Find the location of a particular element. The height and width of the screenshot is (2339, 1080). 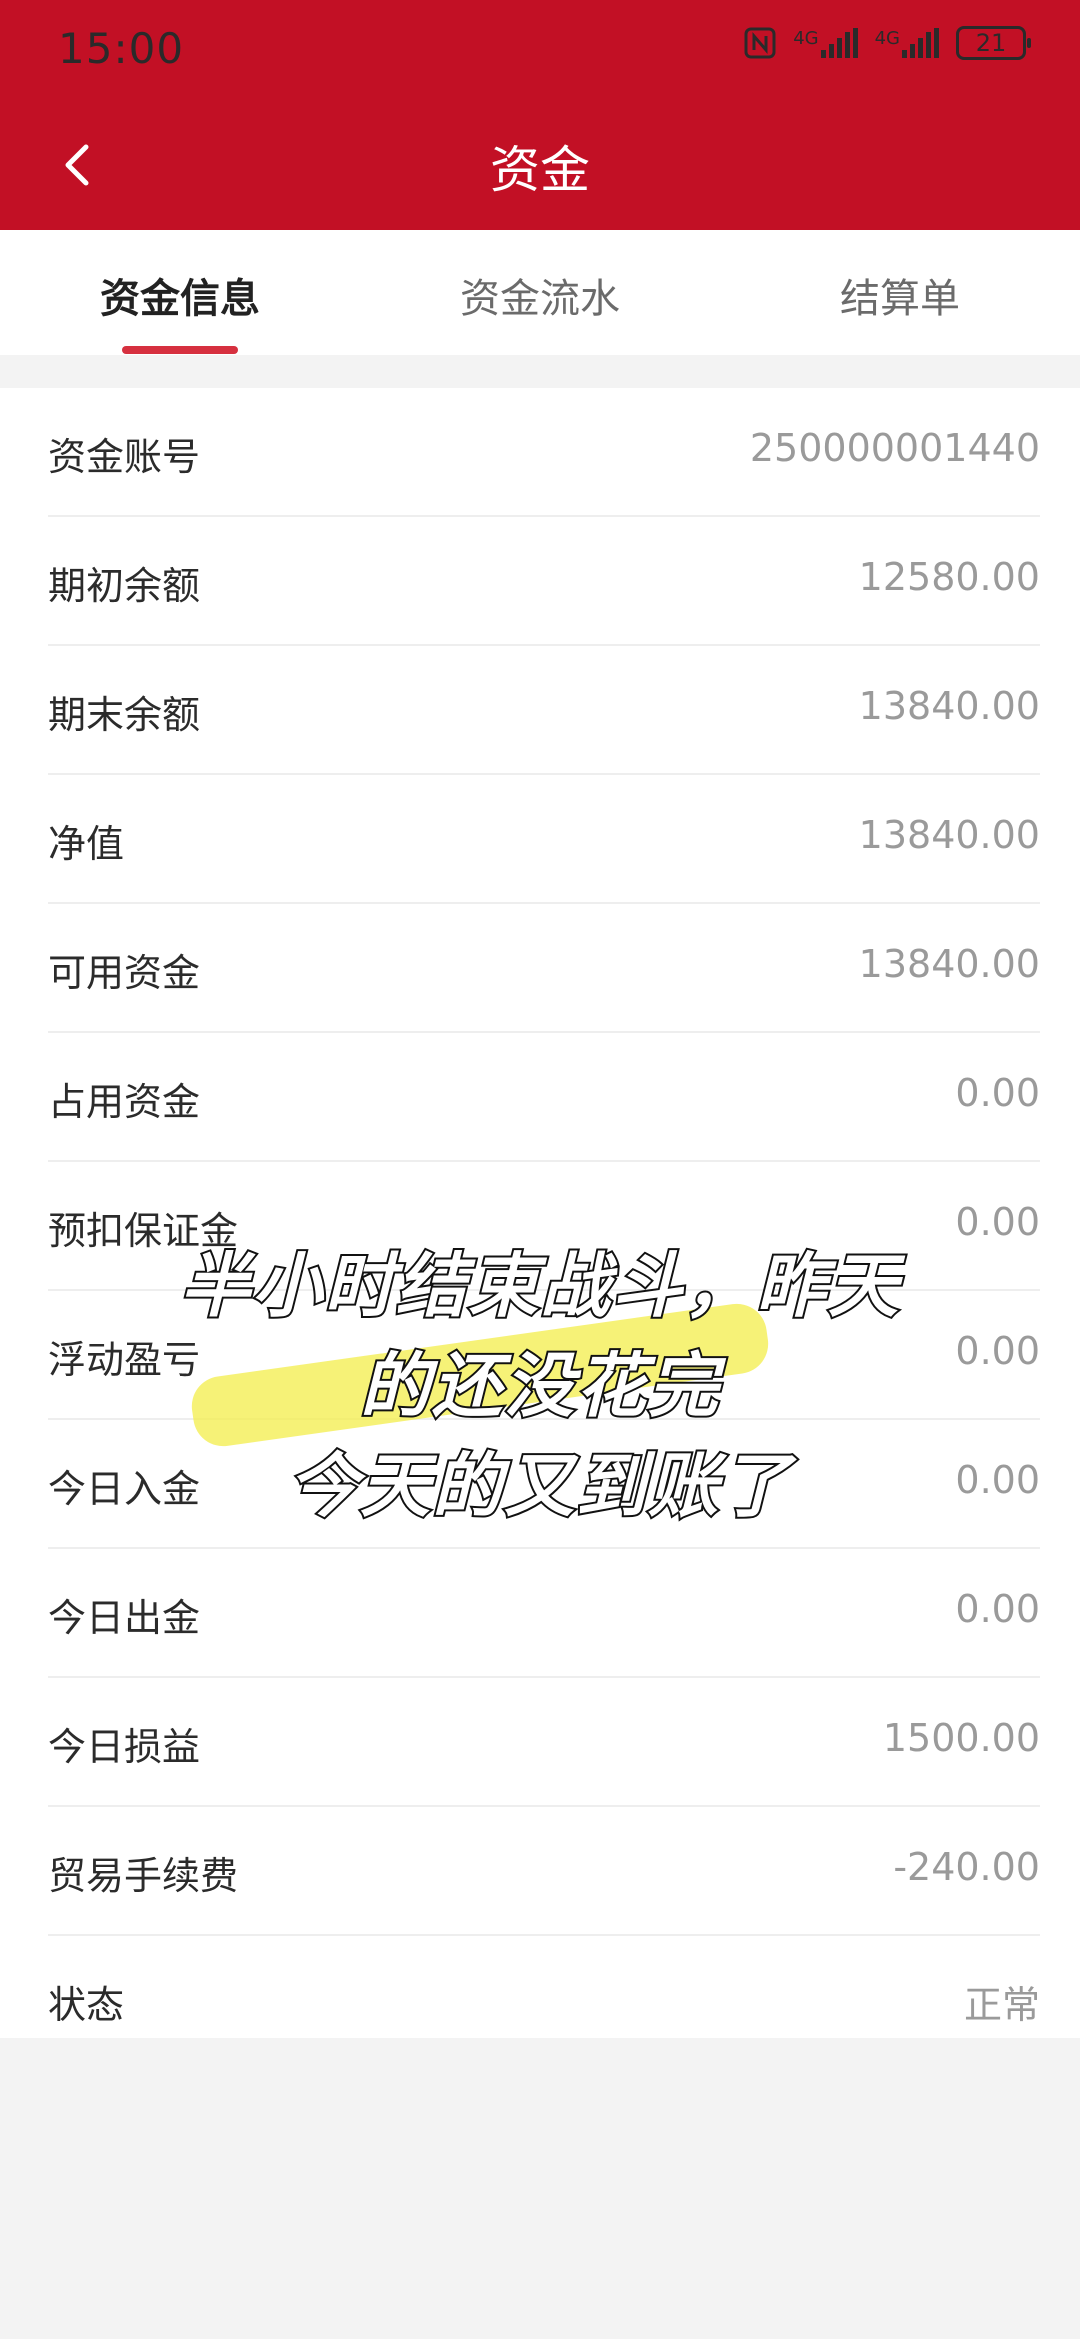

row-value: -240.00 is located at coordinates (966, 1867).